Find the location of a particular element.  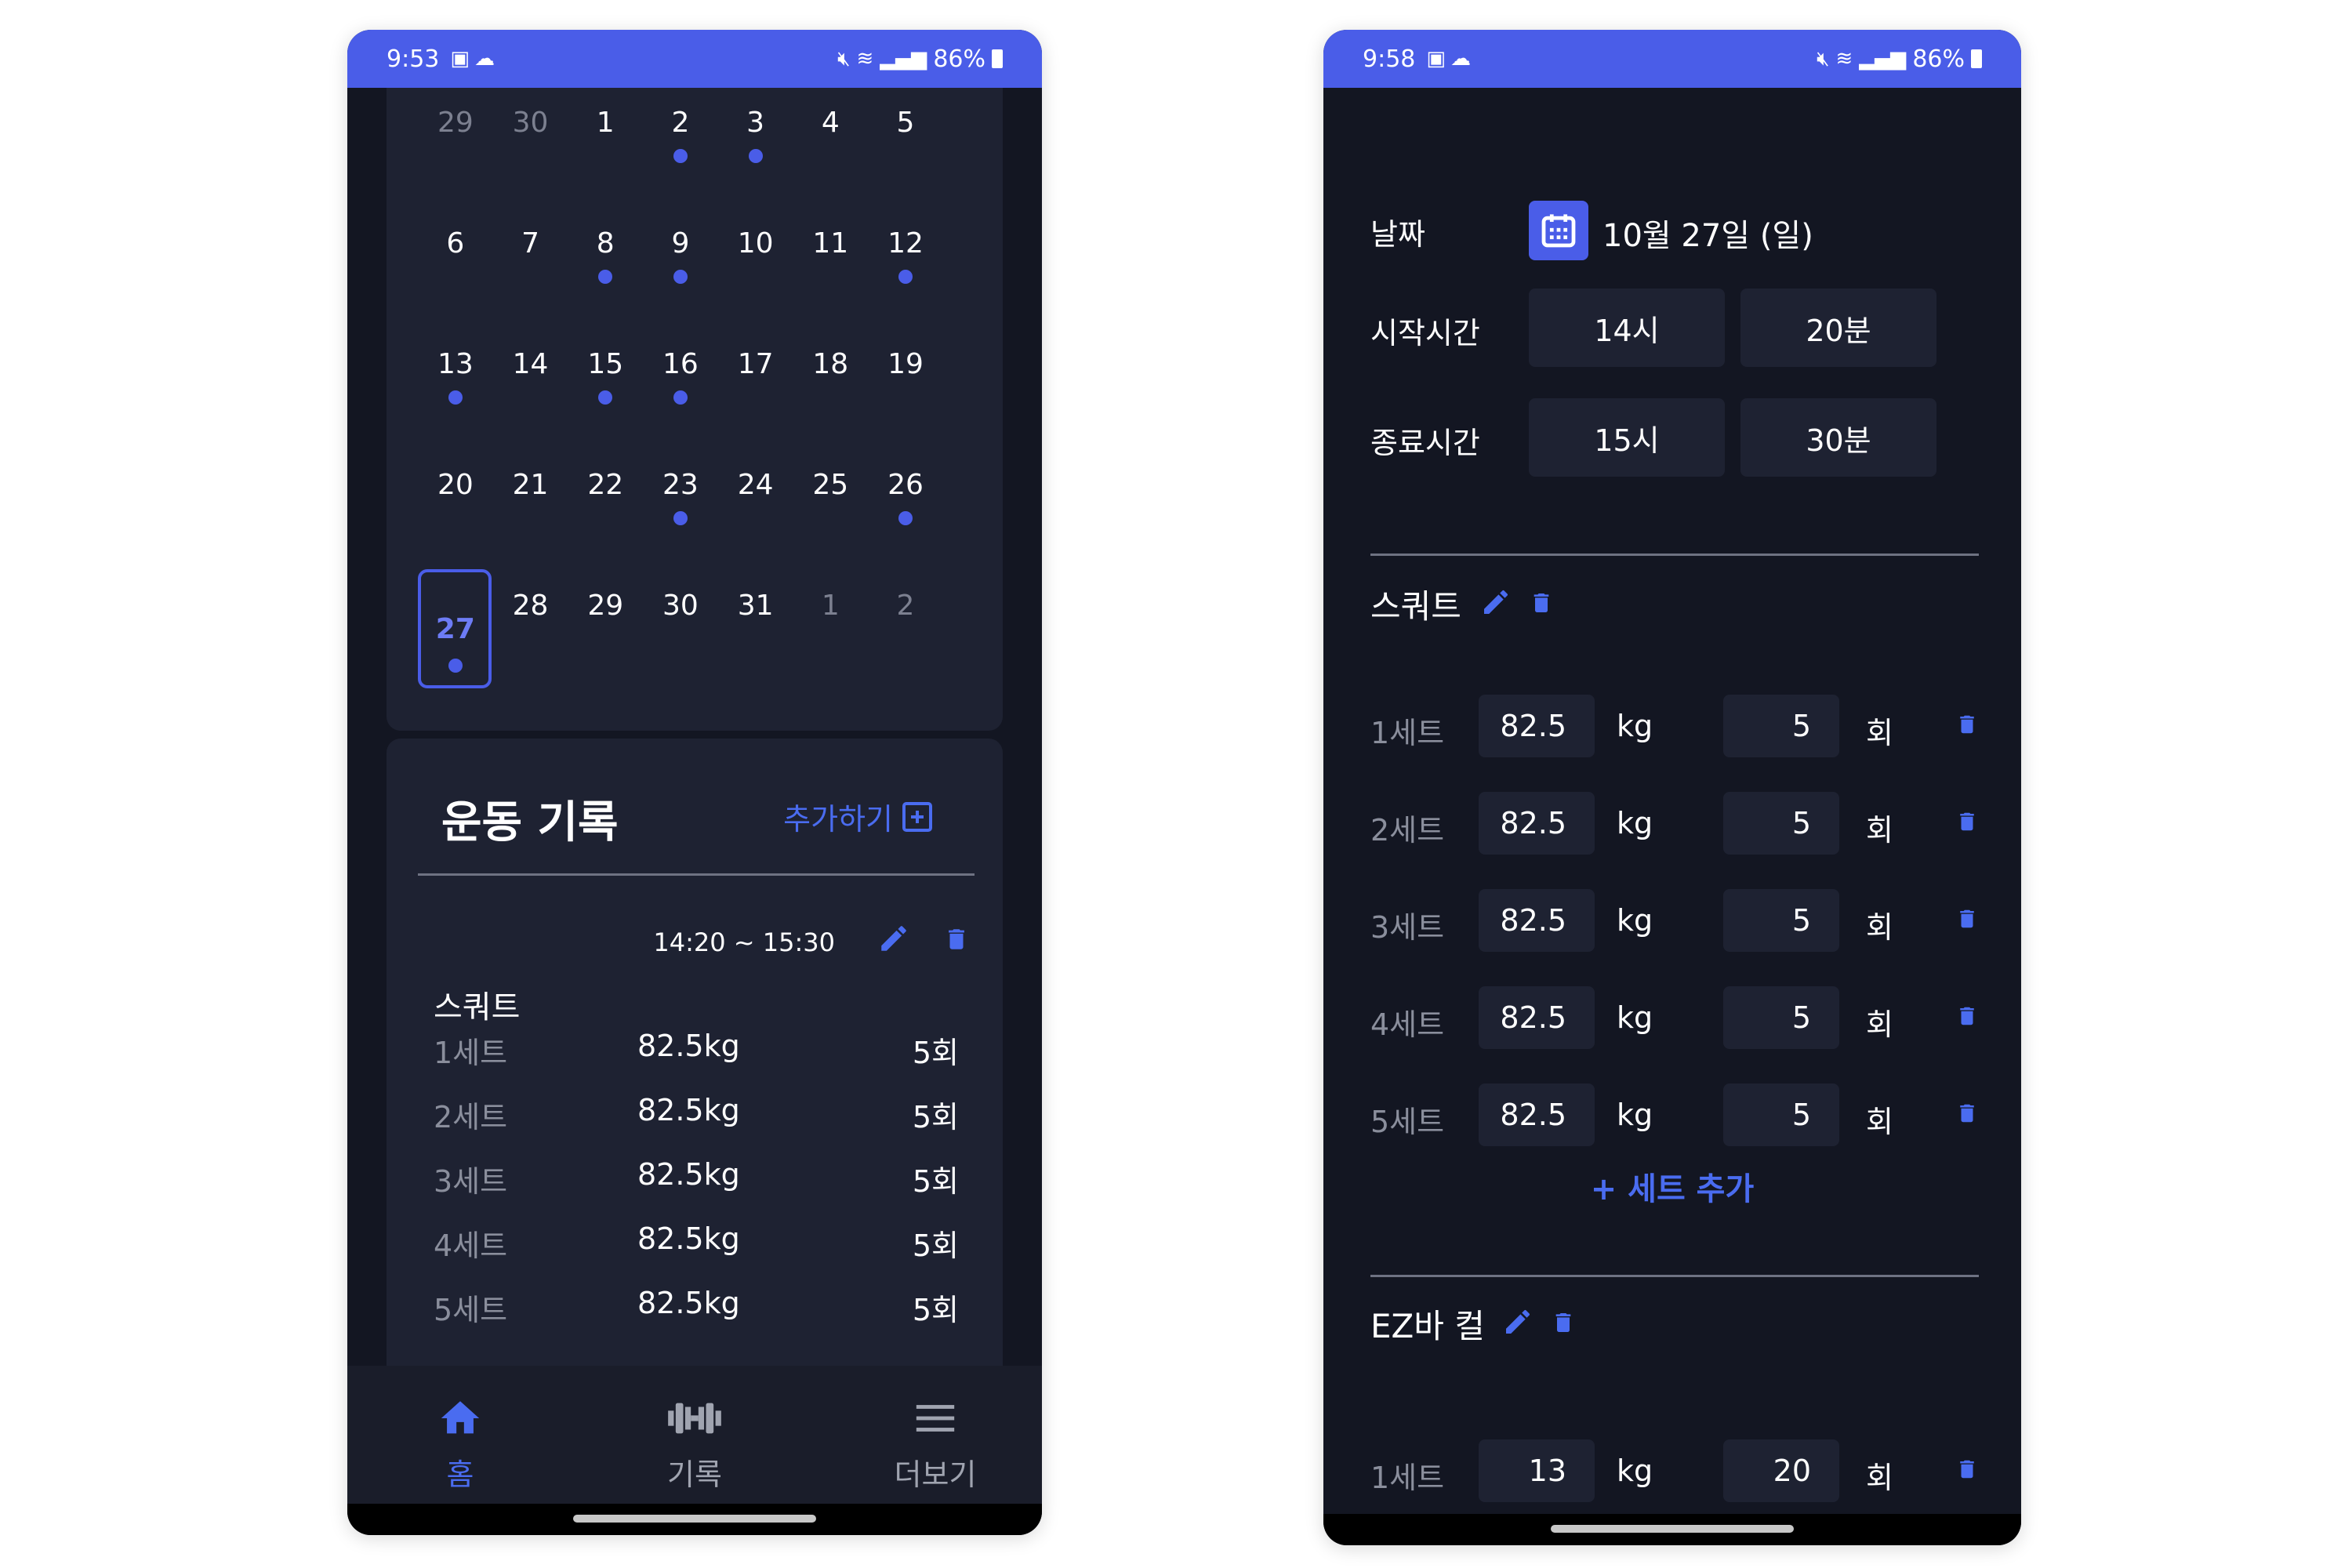

date-picker-button is located at coordinates (1558, 230).